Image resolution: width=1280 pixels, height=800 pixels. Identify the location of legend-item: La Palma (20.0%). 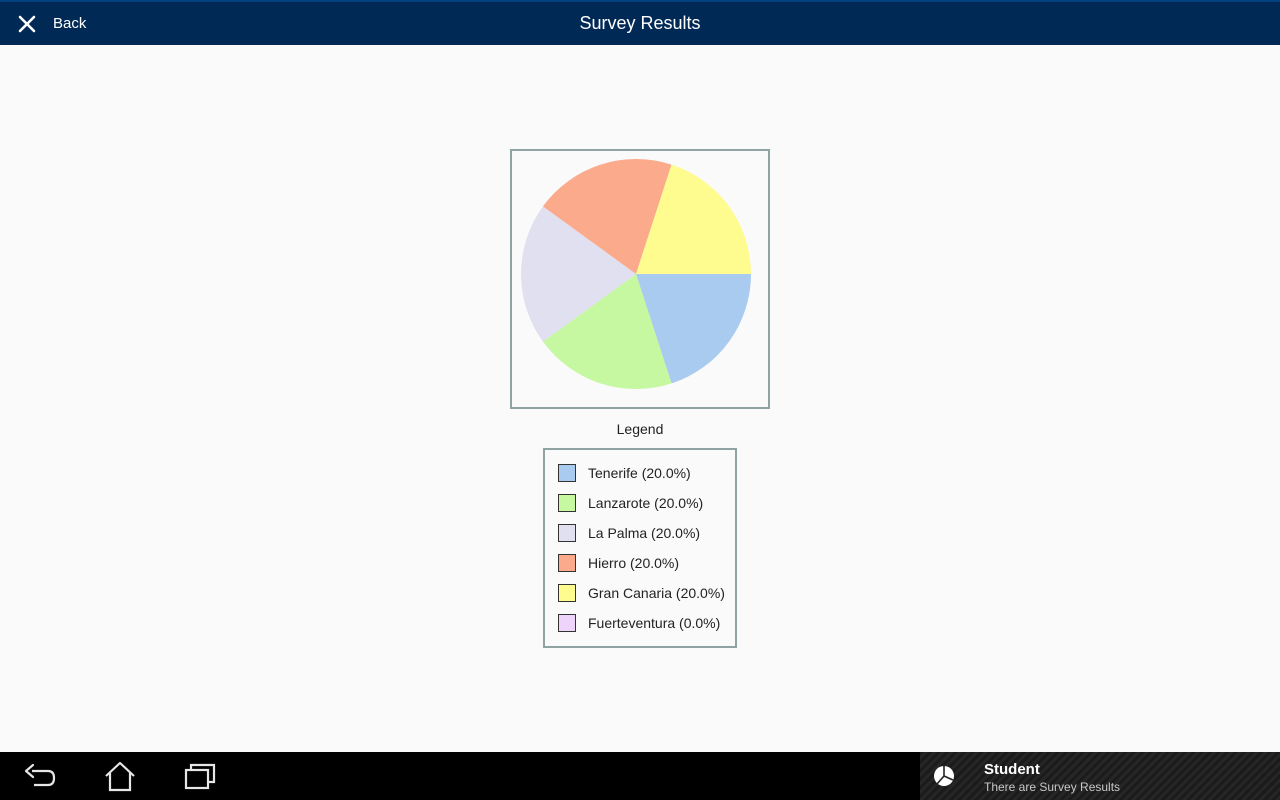
(629, 533).